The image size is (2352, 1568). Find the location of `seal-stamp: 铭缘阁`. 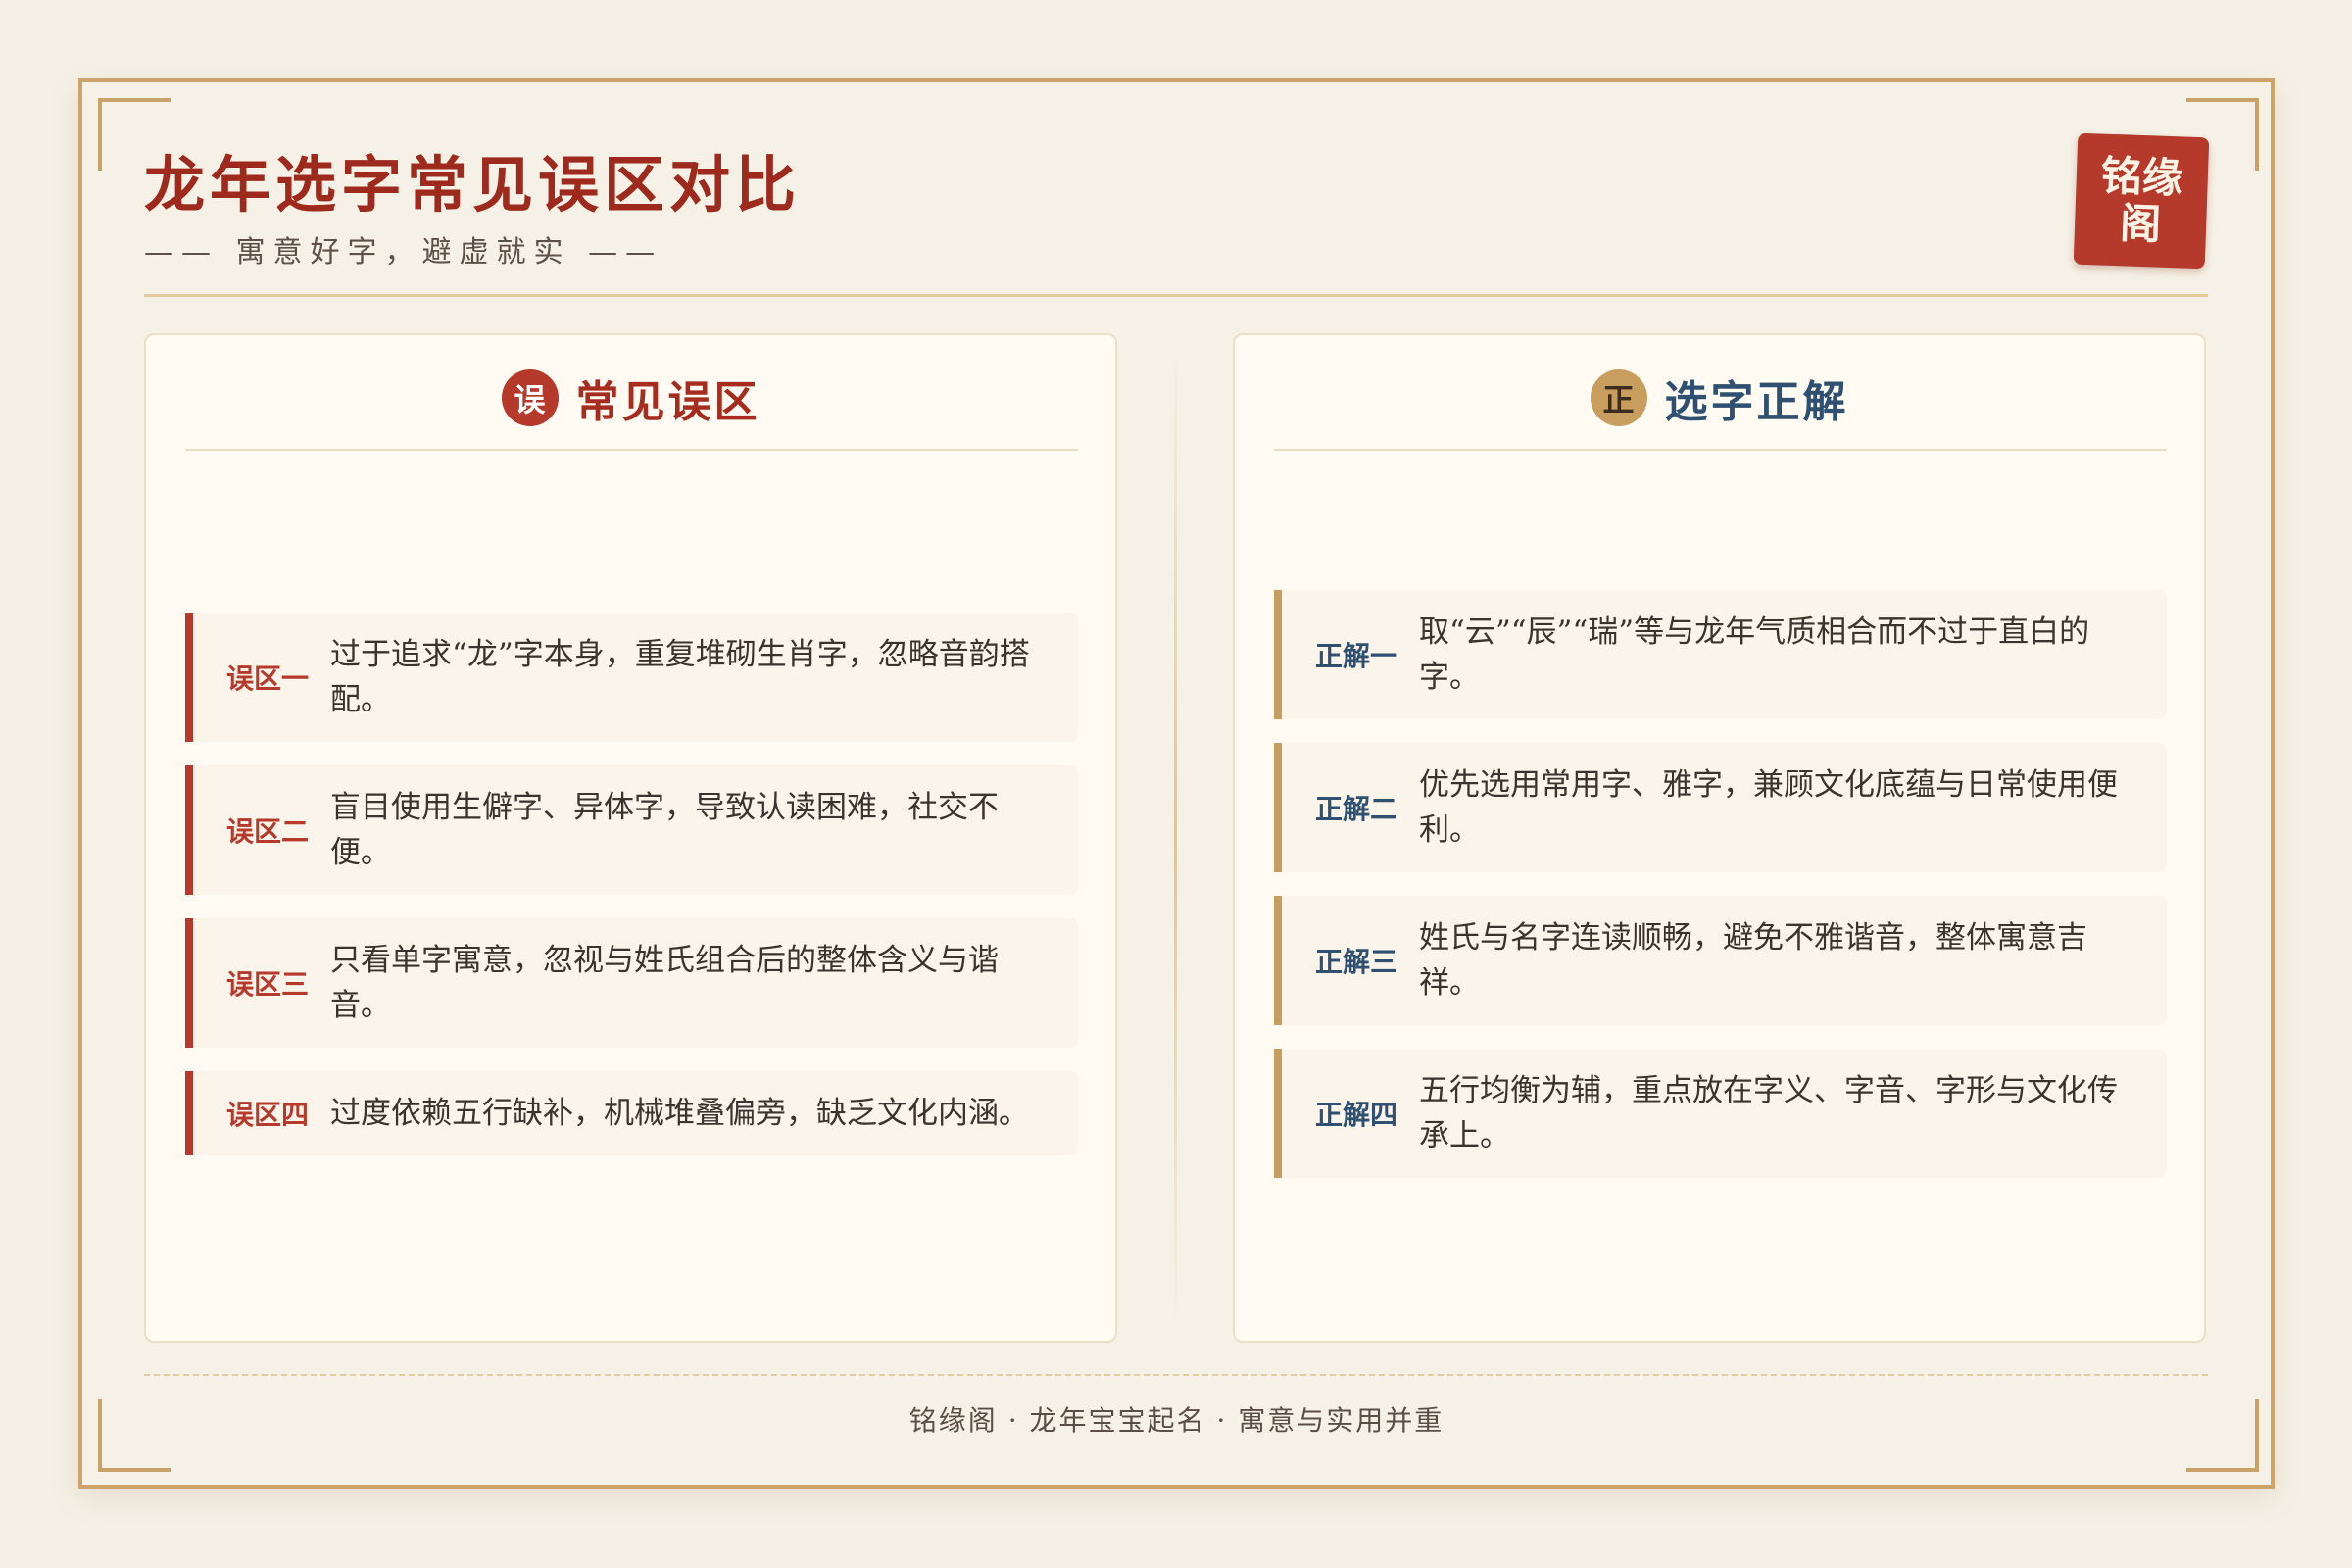

seal-stamp: 铭缘阁 is located at coordinates (2141, 201).